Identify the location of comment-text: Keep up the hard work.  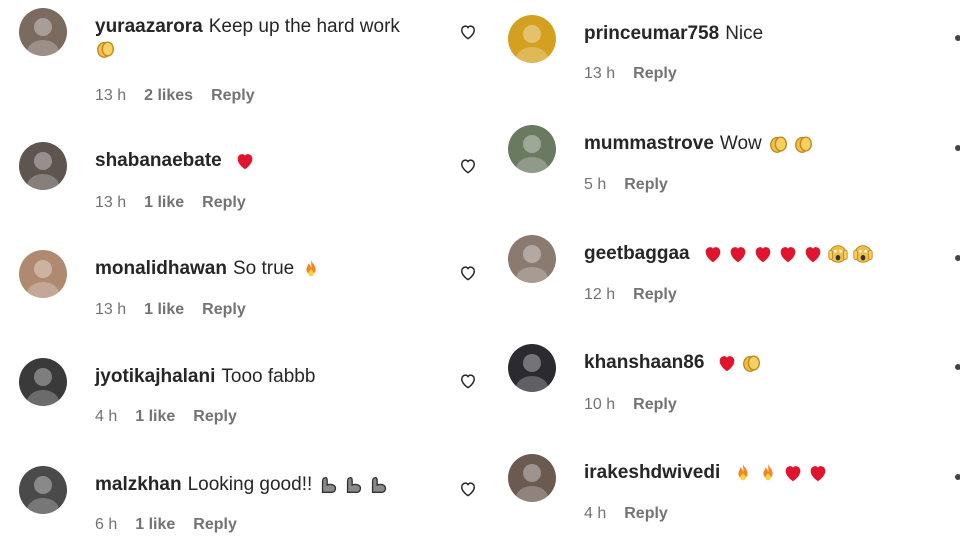
(304, 26).